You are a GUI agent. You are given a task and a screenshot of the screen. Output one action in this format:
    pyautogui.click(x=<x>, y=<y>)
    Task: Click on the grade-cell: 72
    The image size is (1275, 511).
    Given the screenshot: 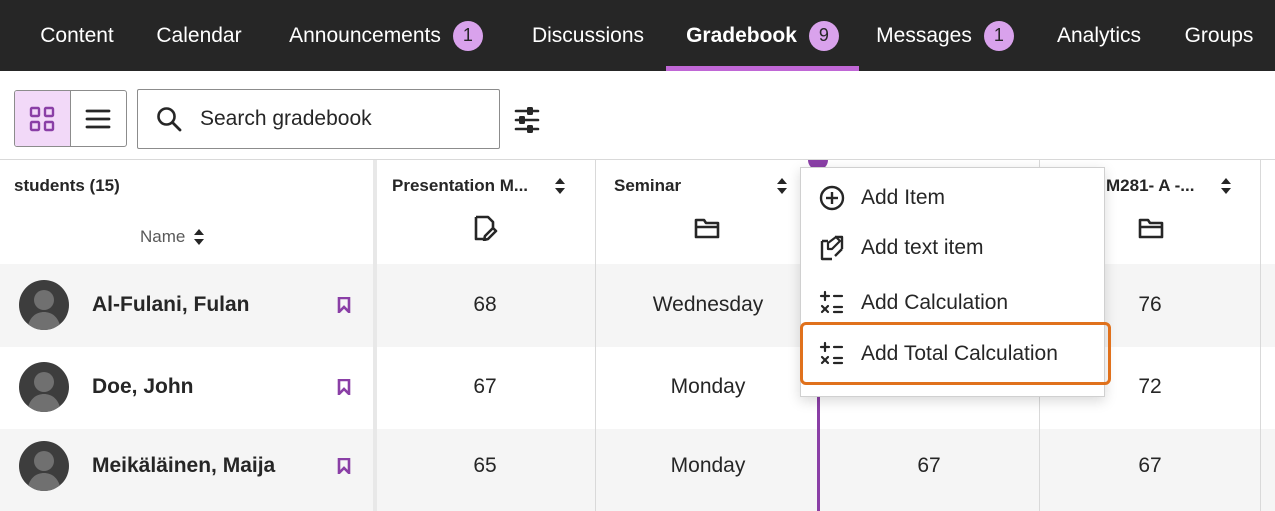 What is the action you would take?
    pyautogui.click(x=1150, y=387)
    